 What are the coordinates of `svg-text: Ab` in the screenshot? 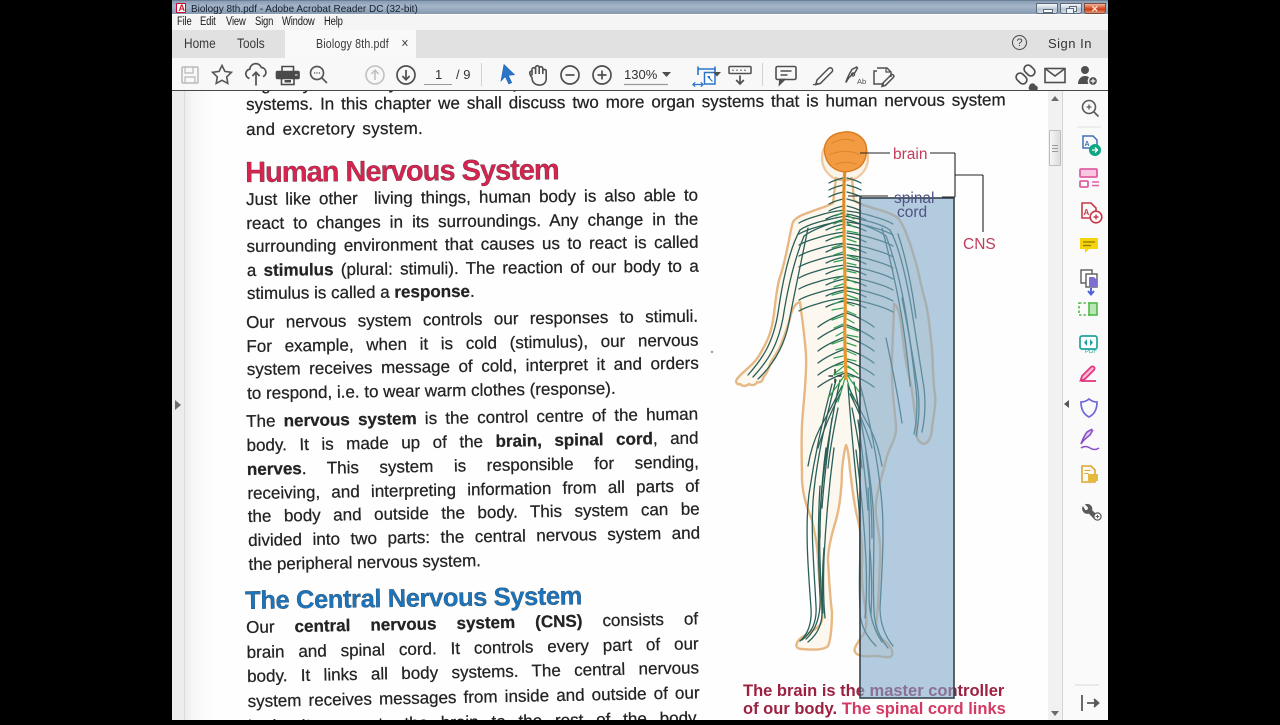 It's located at (861, 81).